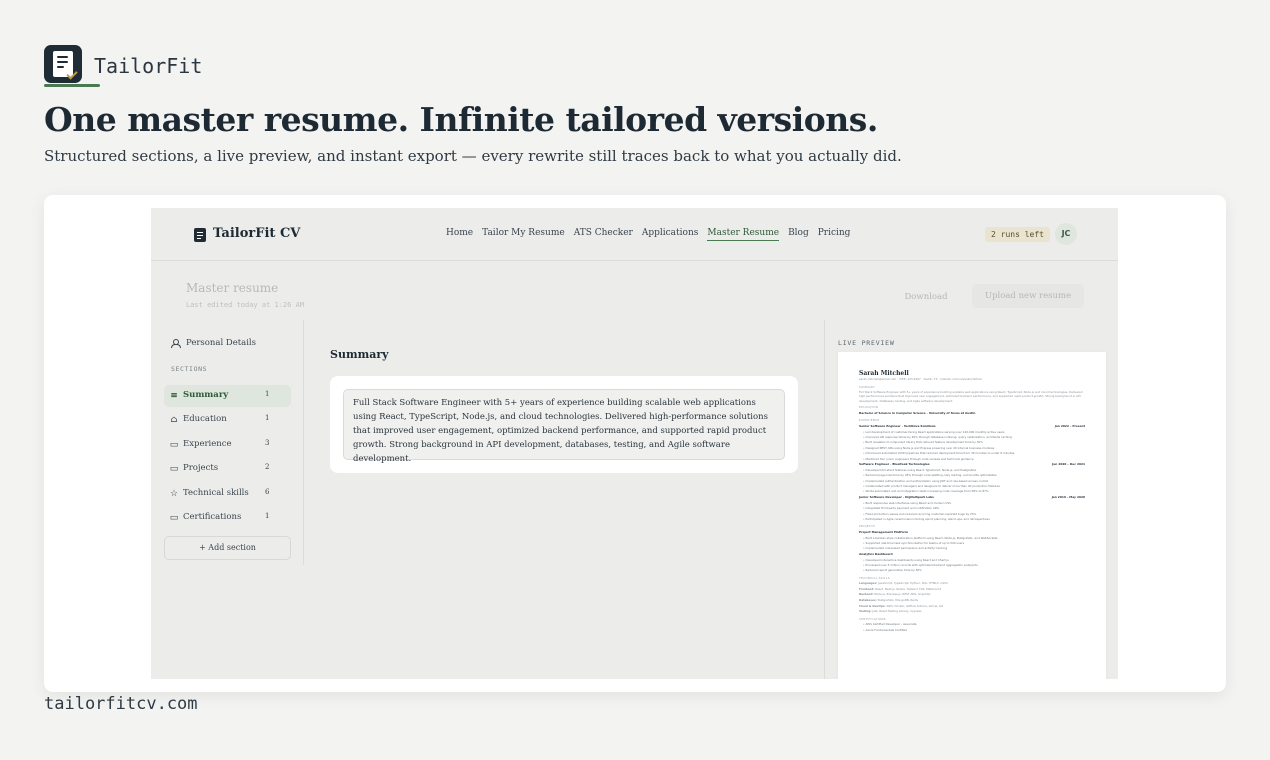  I want to click on sidebar-item-experience: ▭ Experience 3, so click(227, 445).